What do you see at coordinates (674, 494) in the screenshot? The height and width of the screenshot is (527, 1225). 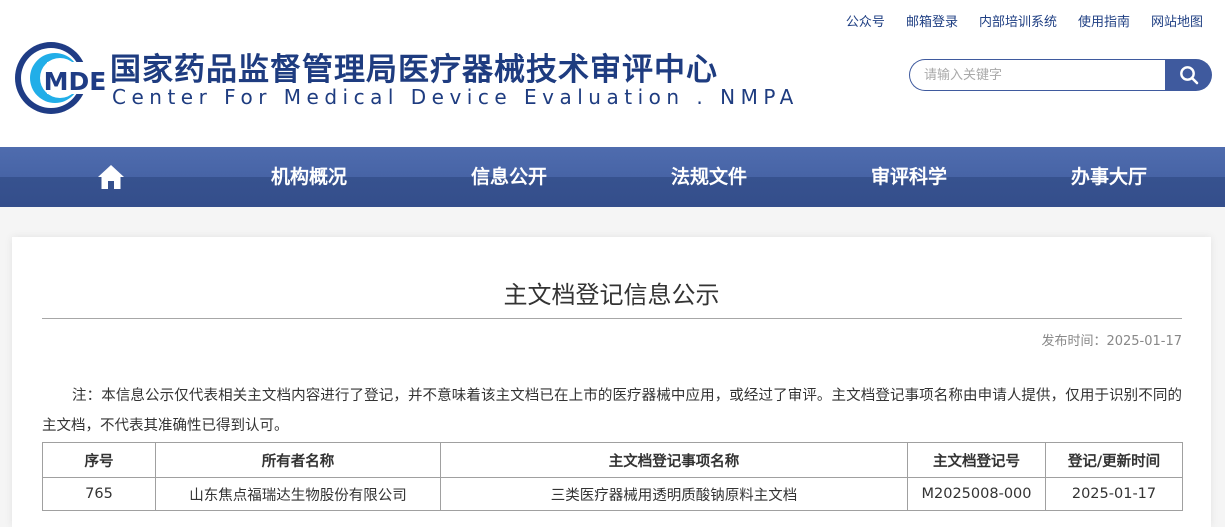 I see `cell-item-name: 三类医疗器械用透明质酸钠原料主文档` at bounding box center [674, 494].